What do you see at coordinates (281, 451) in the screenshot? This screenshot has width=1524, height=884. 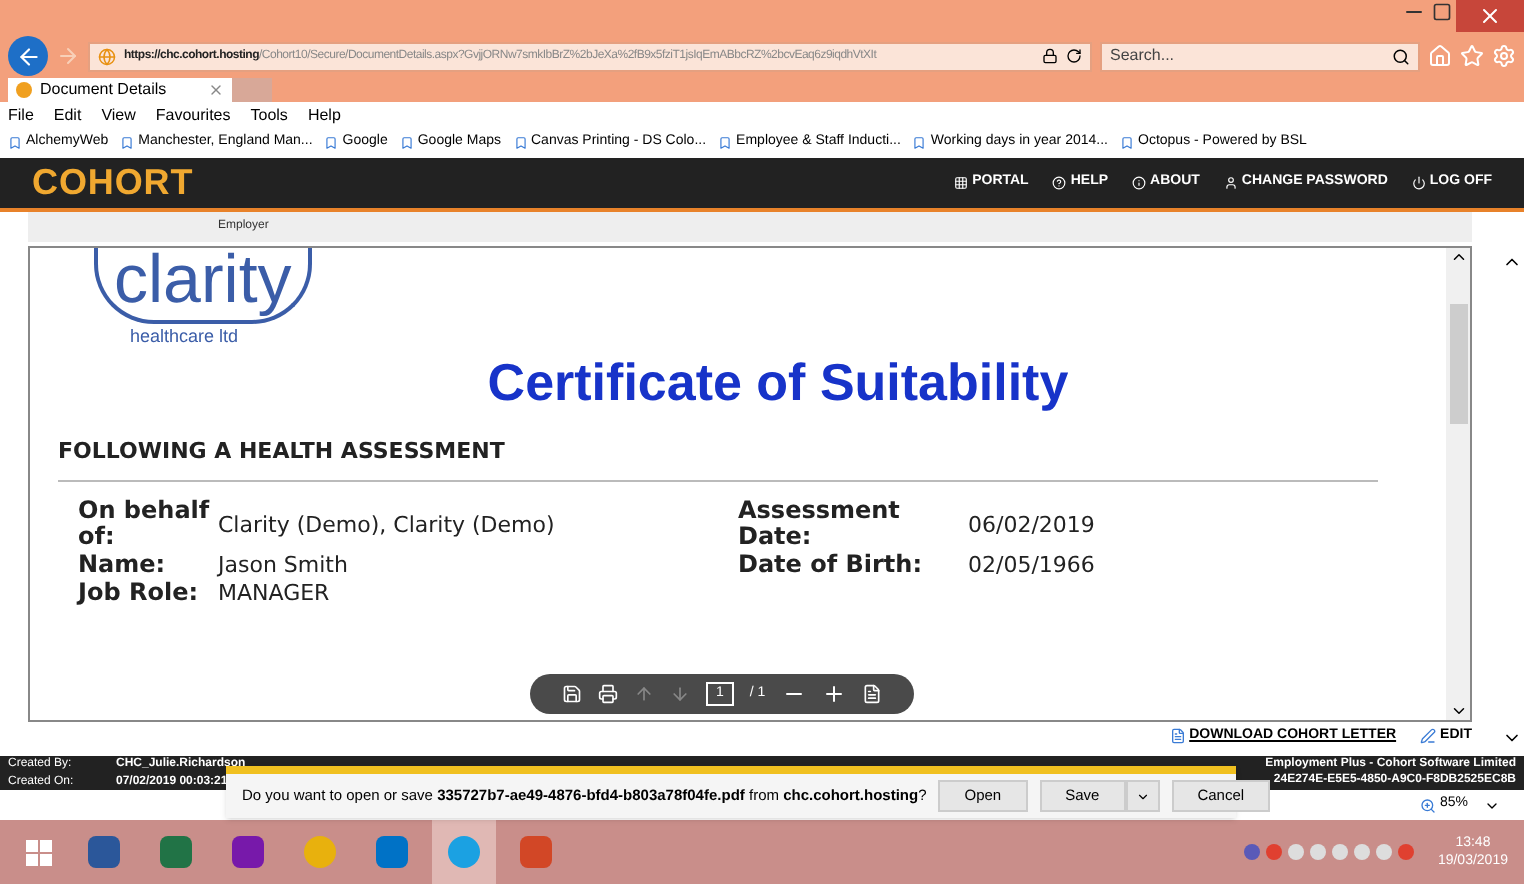 I see `document-subtitle: FOLLOWING A HEALTH ASSESSMENT` at bounding box center [281, 451].